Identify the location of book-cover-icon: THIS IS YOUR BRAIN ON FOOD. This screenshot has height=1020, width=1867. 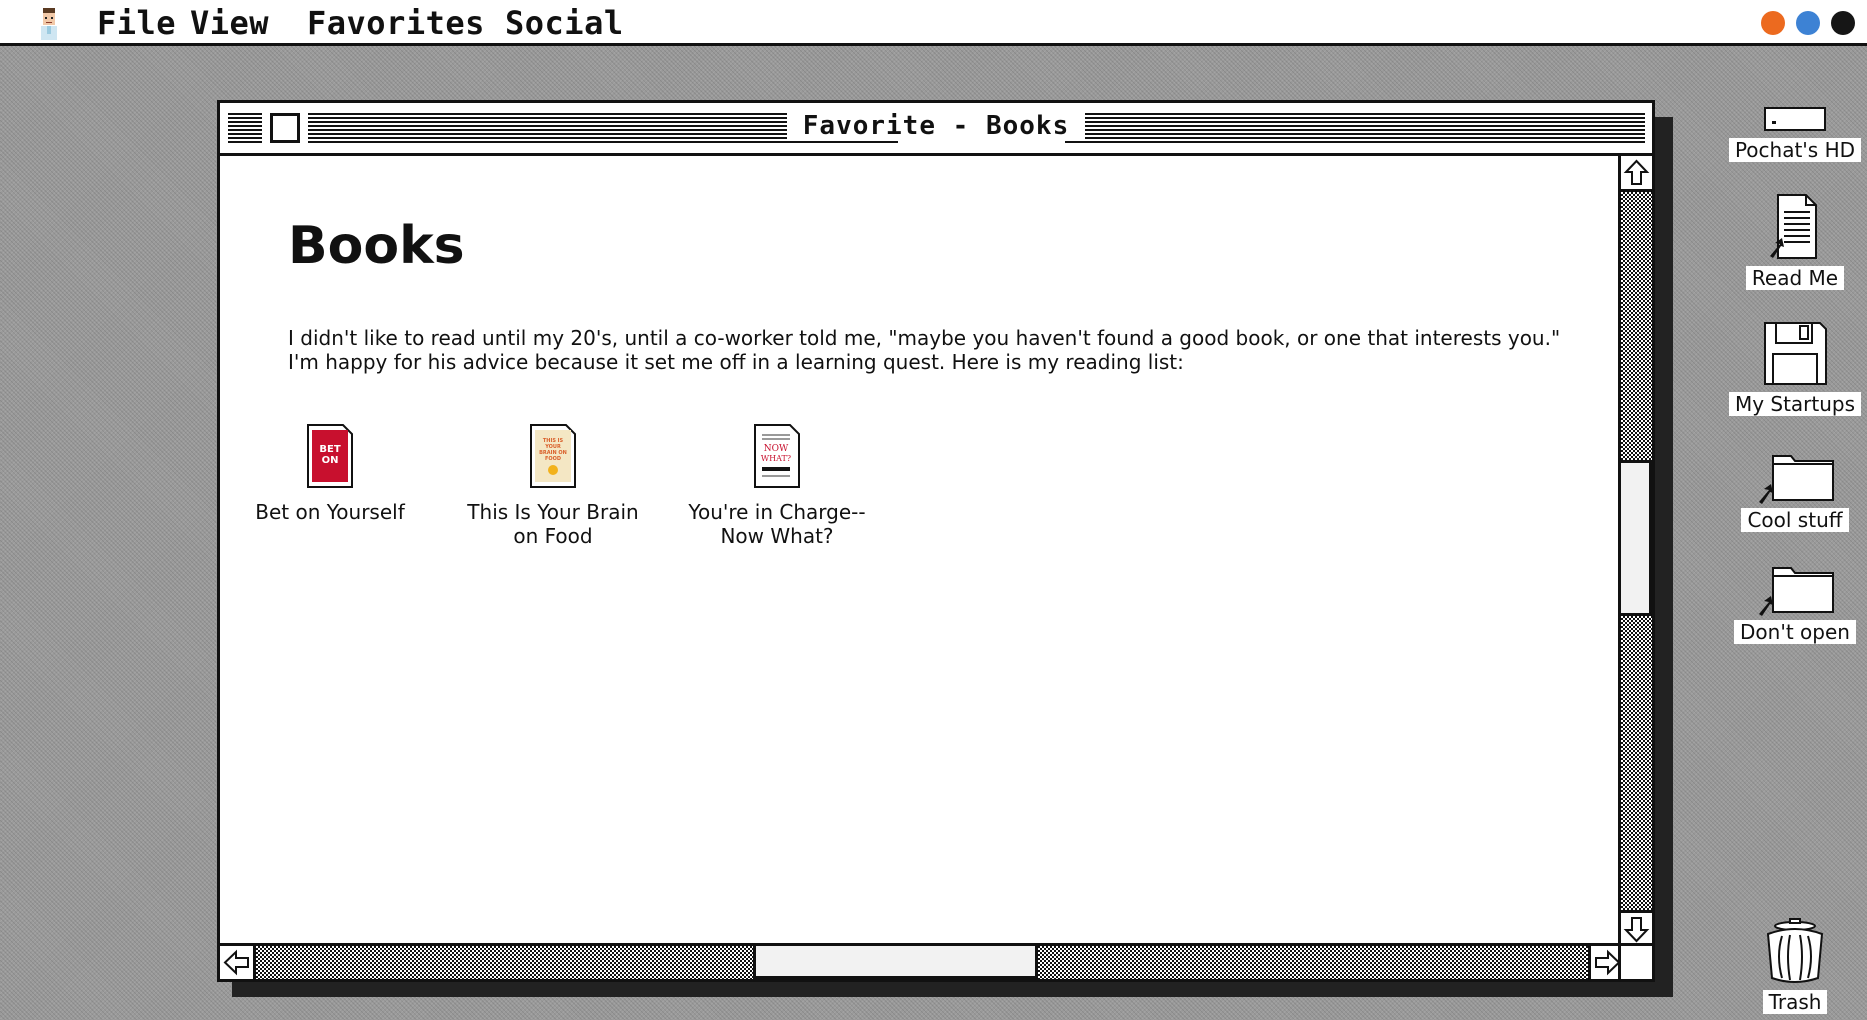
(553, 456).